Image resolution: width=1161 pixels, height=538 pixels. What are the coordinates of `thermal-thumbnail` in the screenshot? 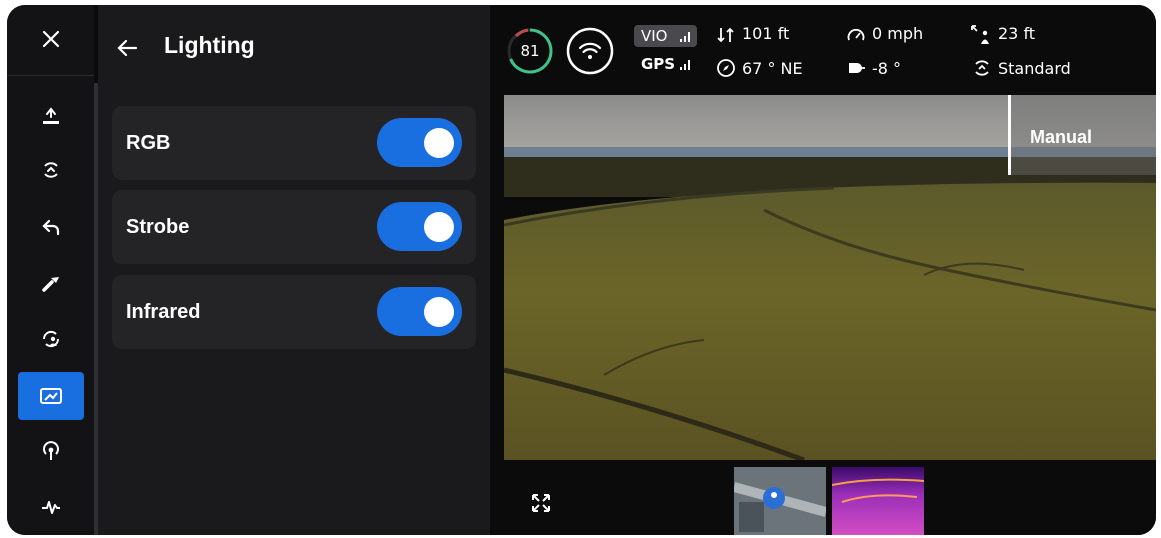 It's located at (878, 501).